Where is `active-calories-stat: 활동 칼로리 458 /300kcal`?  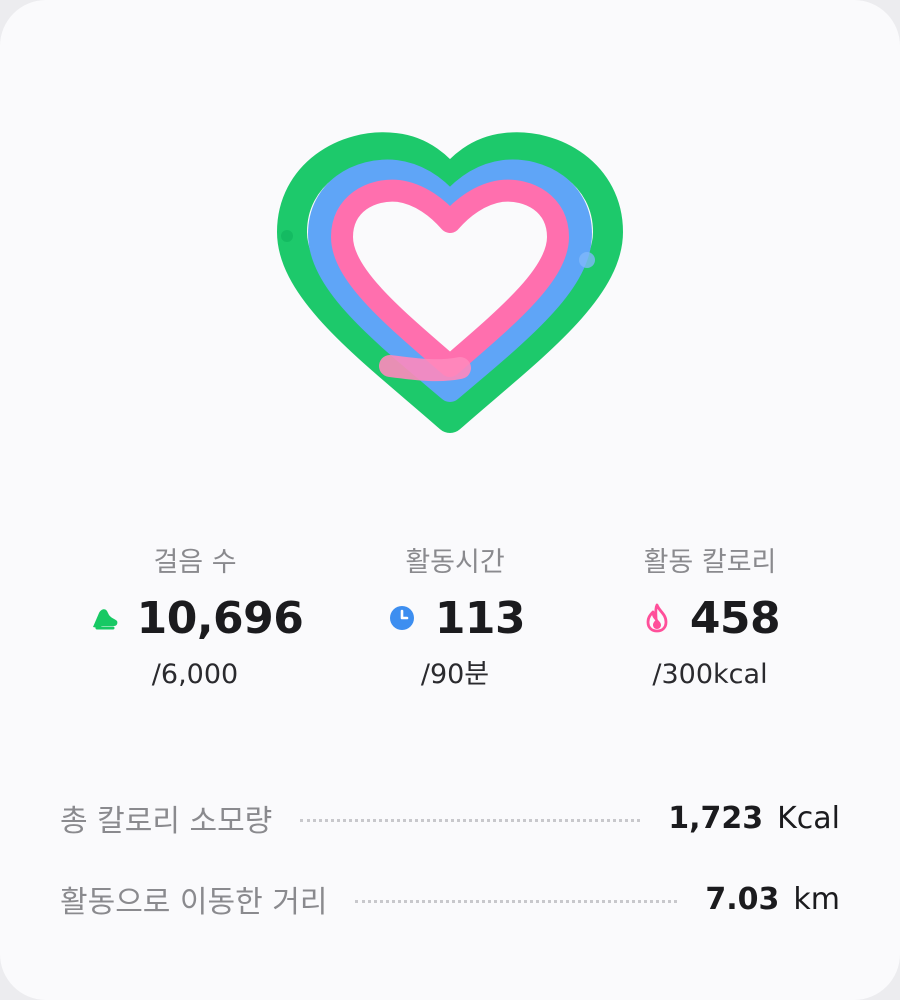
active-calories-stat: 활동 칼로리 458 /300kcal is located at coordinates (710, 620).